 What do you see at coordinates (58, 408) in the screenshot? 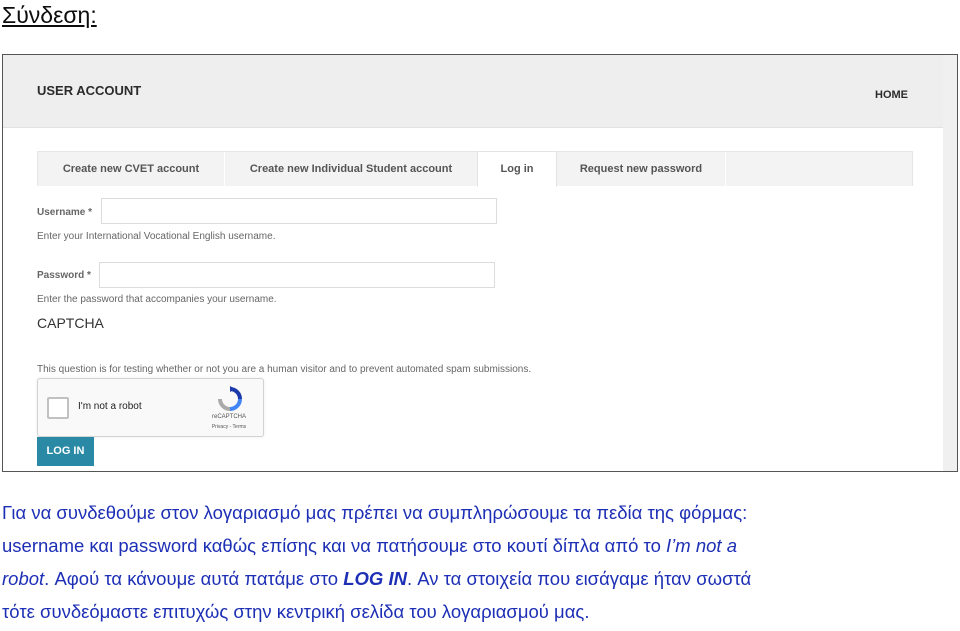
I see `recaptcha-checkbox` at bounding box center [58, 408].